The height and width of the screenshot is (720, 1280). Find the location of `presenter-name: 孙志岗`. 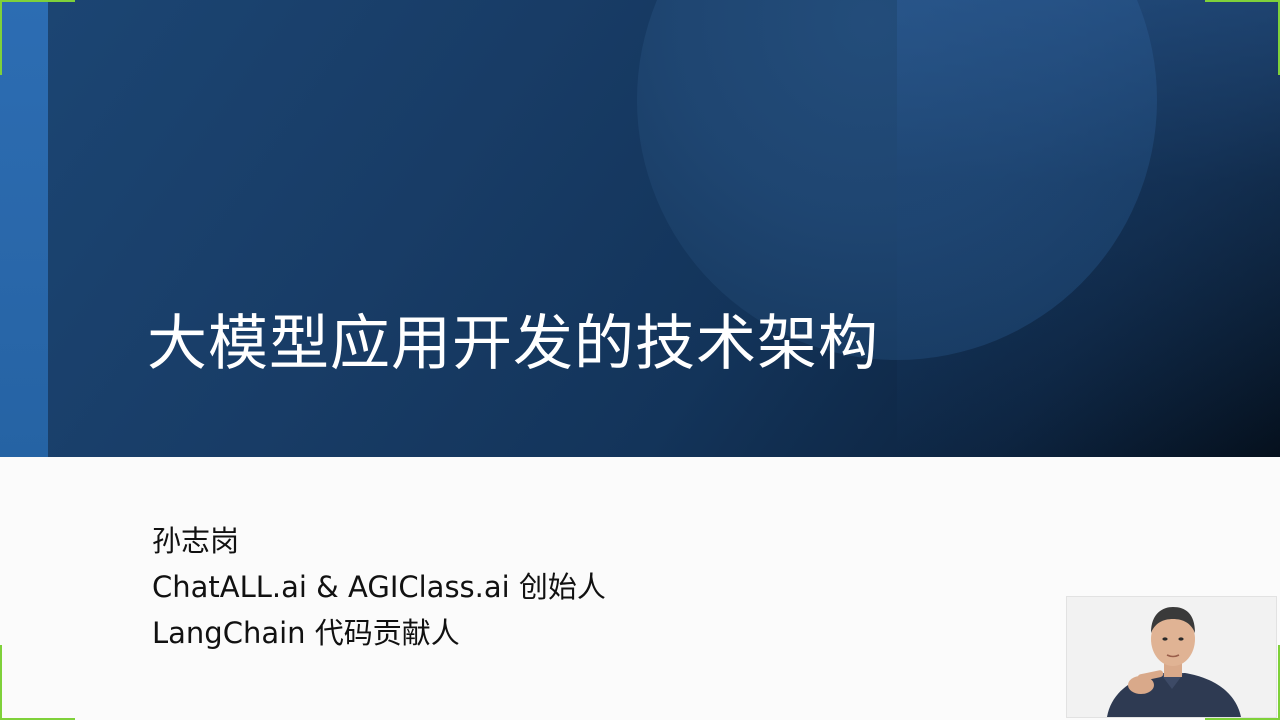

presenter-name: 孙志岗 is located at coordinates (196, 541).